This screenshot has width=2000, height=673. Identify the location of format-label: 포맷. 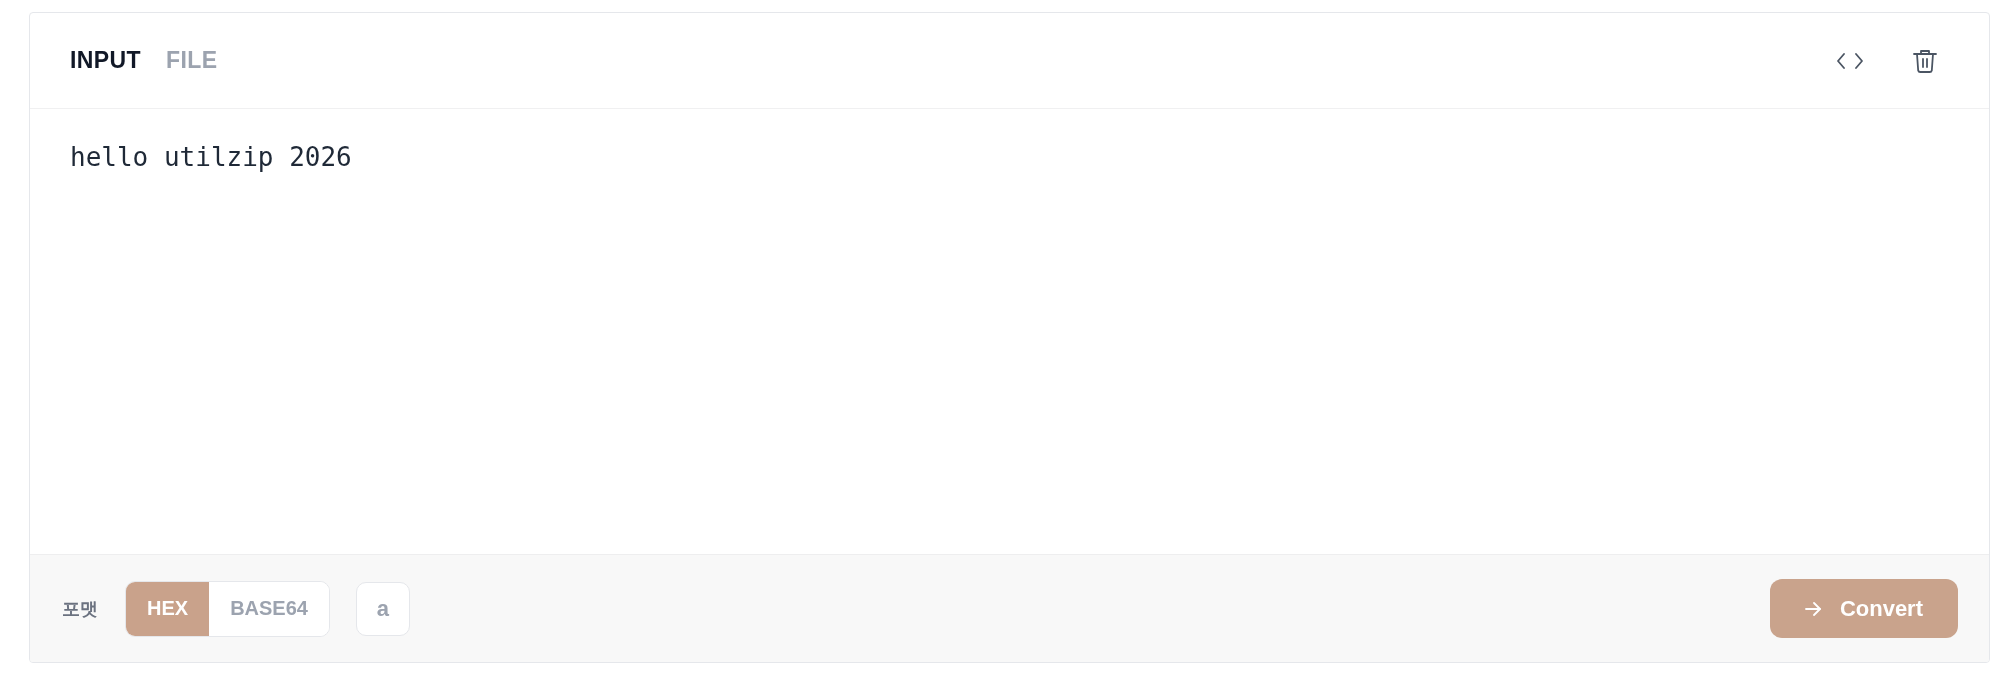
(80, 609).